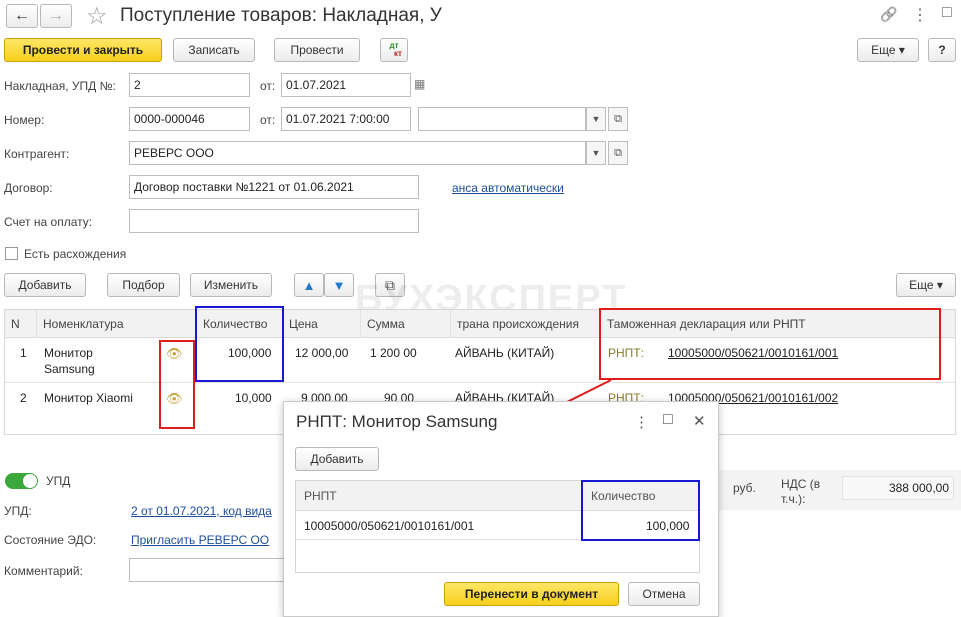 The image size is (961, 617). Describe the element at coordinates (322, 353) in the screenshot. I see `row1-price: 12 000,00` at that location.